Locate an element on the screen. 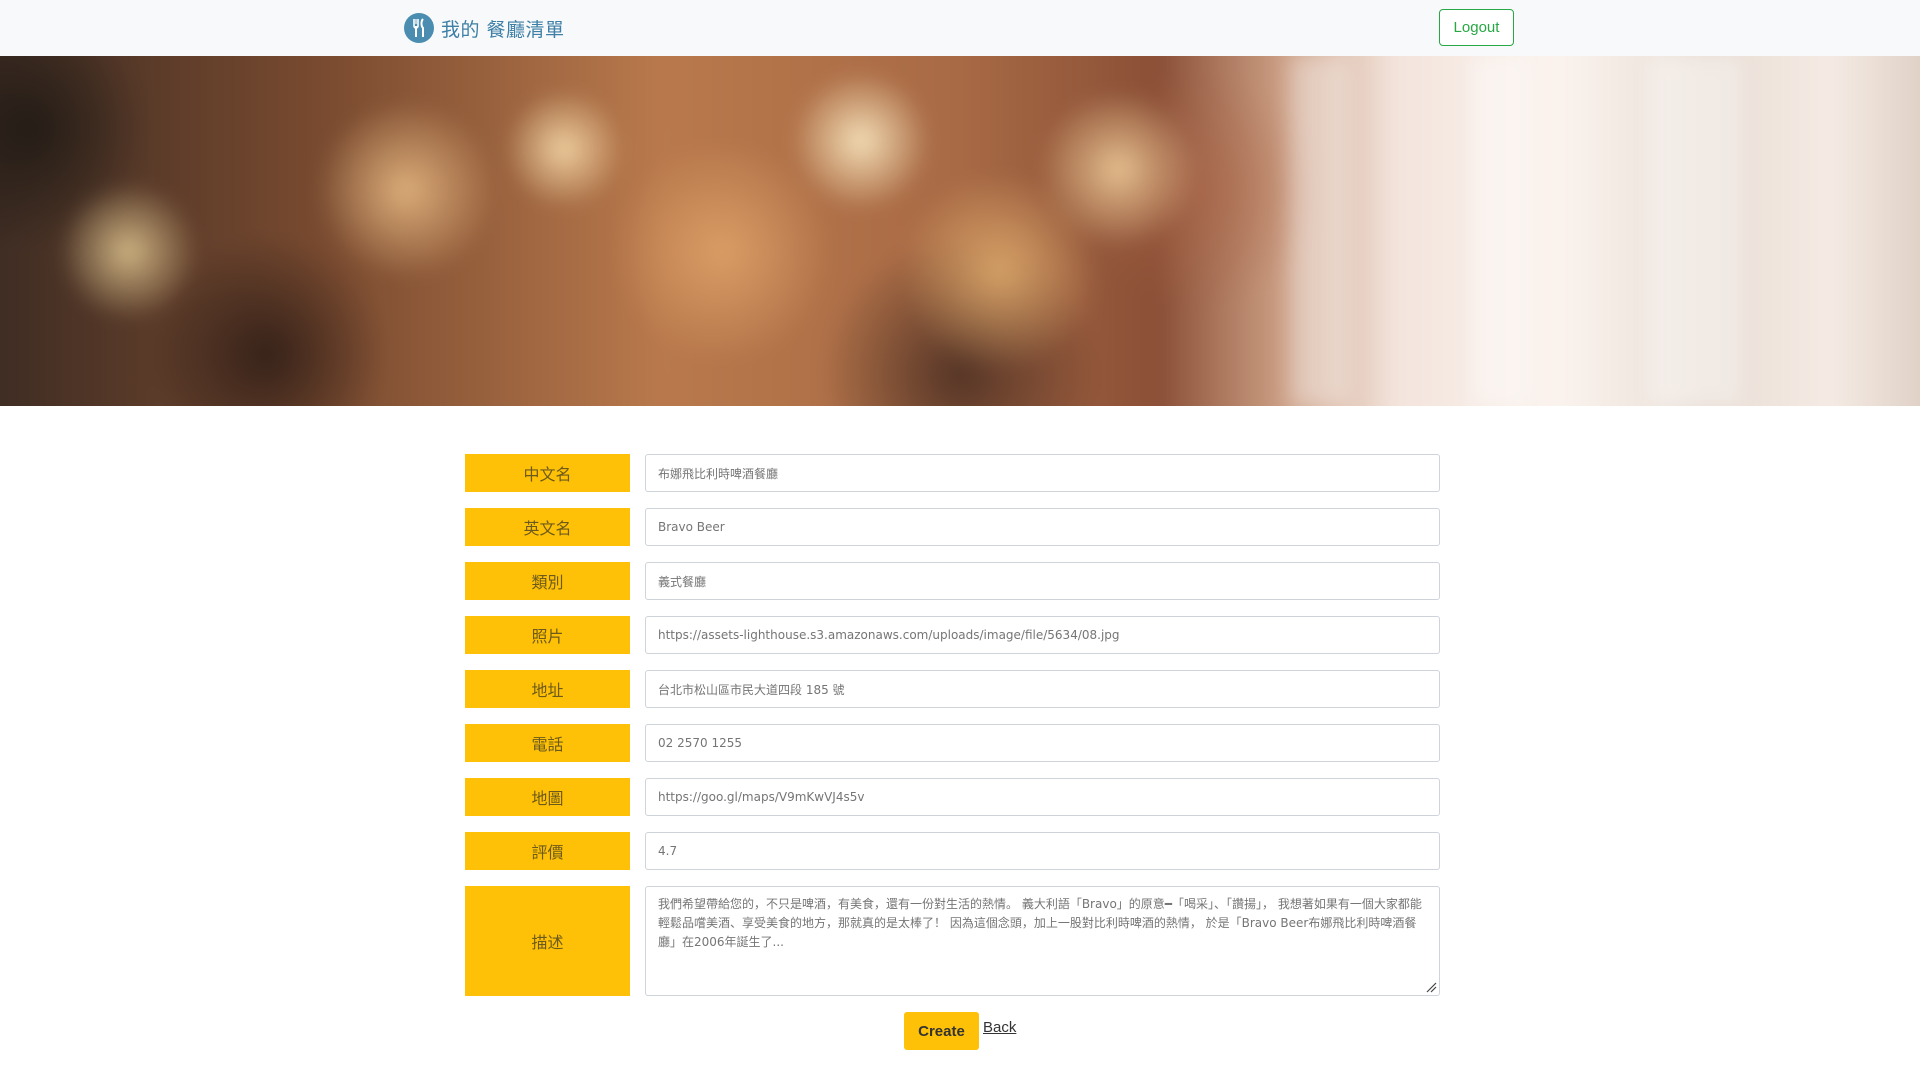 This screenshot has height=1080, width=1920. utensils-icon is located at coordinates (419, 28).